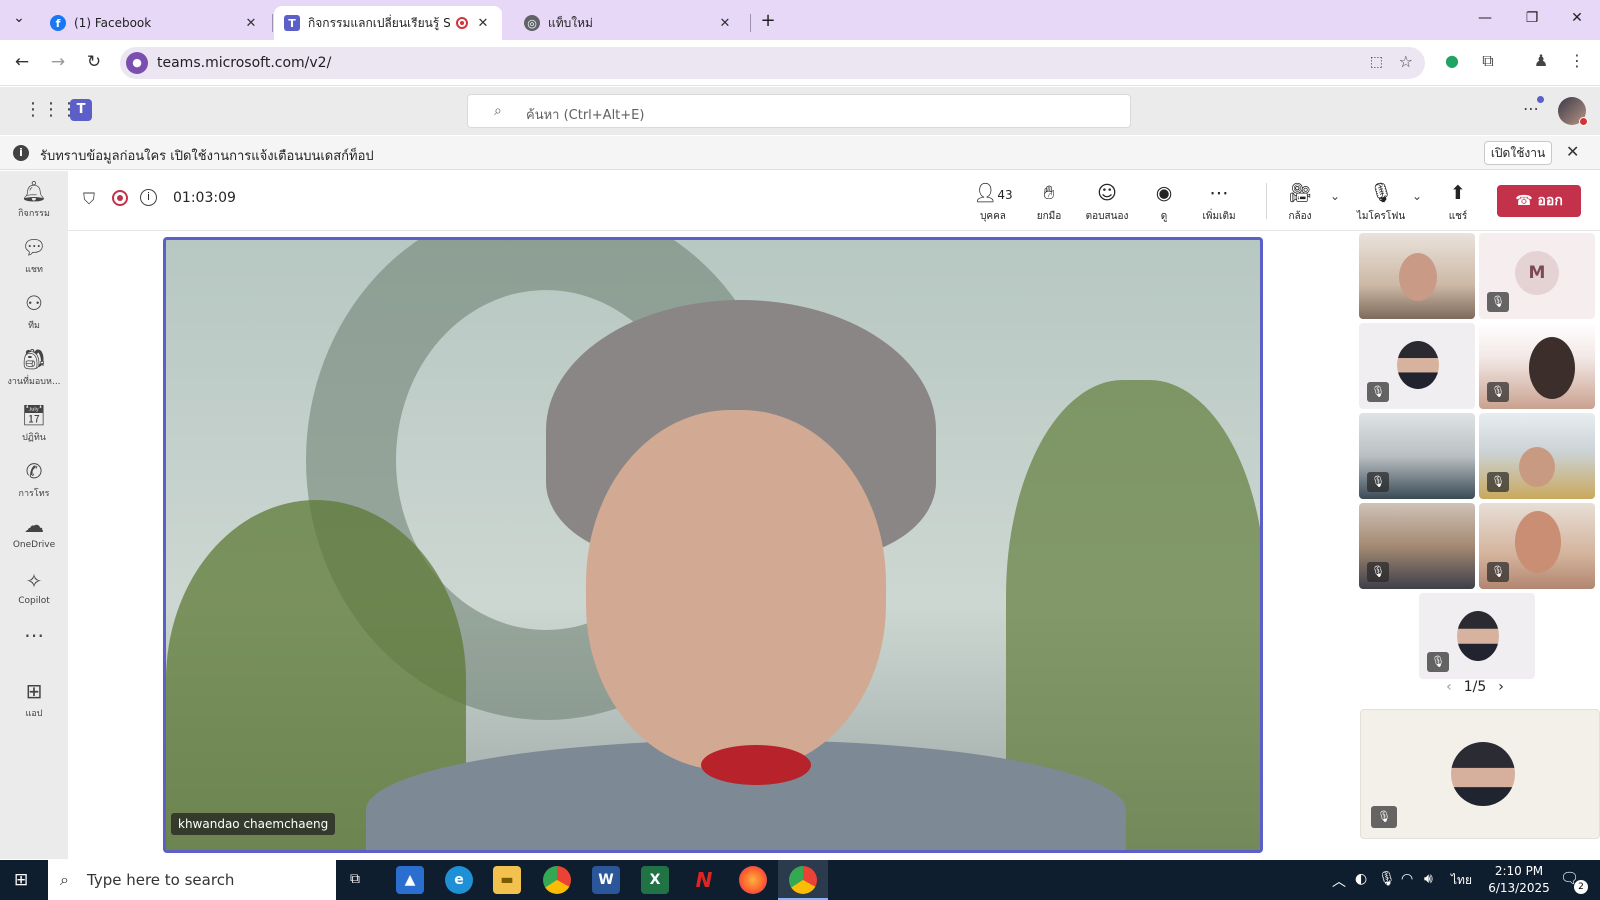  Describe the element at coordinates (58, 62) in the screenshot. I see `forward-arrow-icon: →` at that location.